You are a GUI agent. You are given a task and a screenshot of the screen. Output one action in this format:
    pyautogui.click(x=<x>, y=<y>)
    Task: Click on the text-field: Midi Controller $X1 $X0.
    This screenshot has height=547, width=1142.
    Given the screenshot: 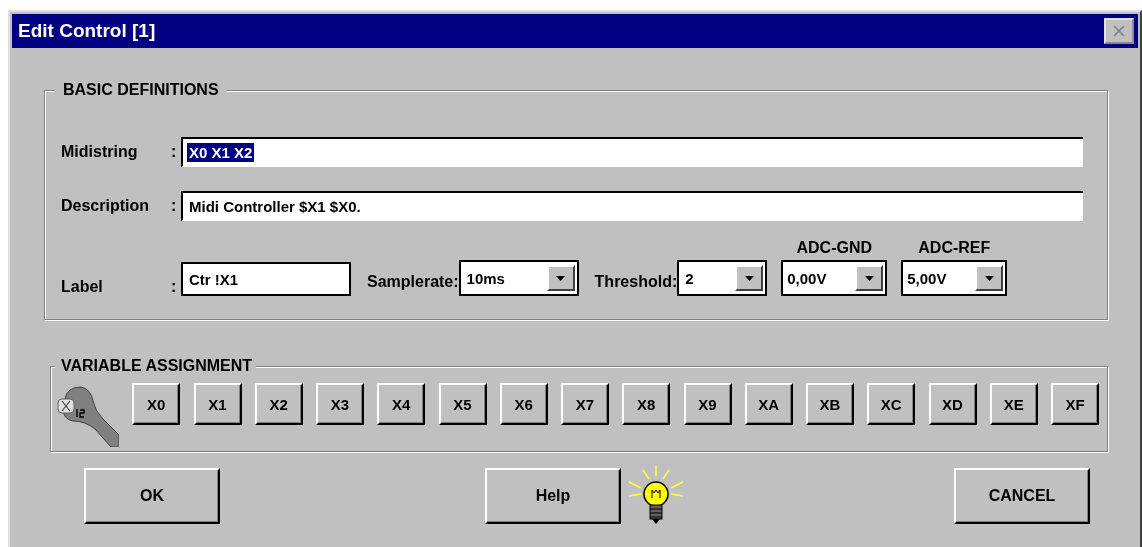 What is the action you would take?
    pyautogui.click(x=632, y=206)
    